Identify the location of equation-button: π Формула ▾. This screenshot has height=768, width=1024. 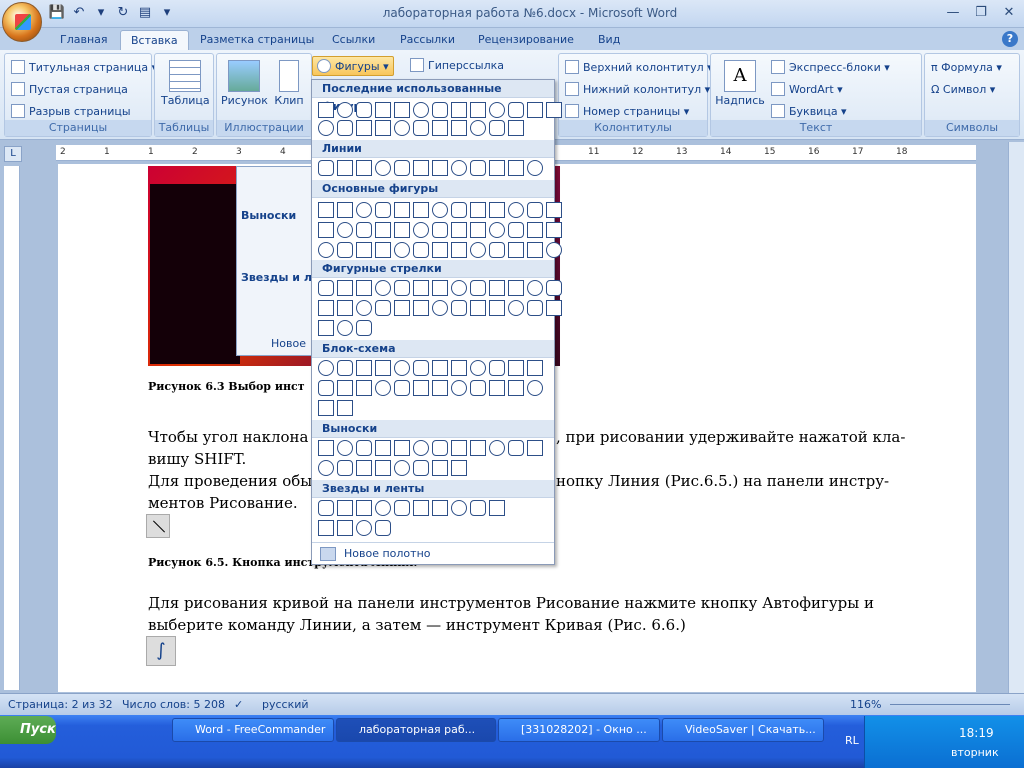
(966, 68).